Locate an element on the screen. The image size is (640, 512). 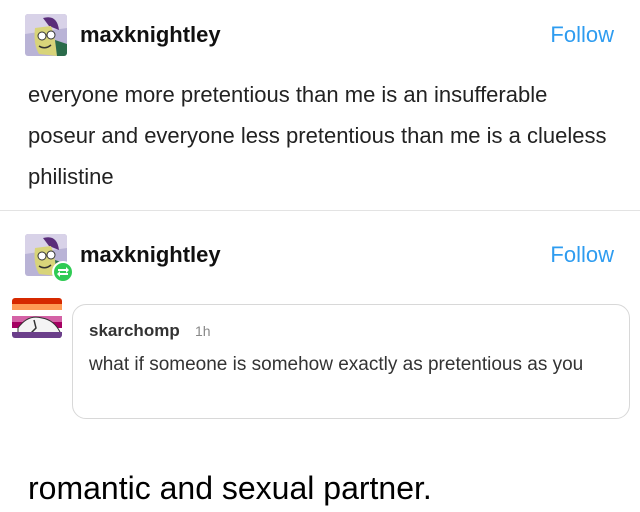
ask-timestamp: 1h is located at coordinates (203, 331).